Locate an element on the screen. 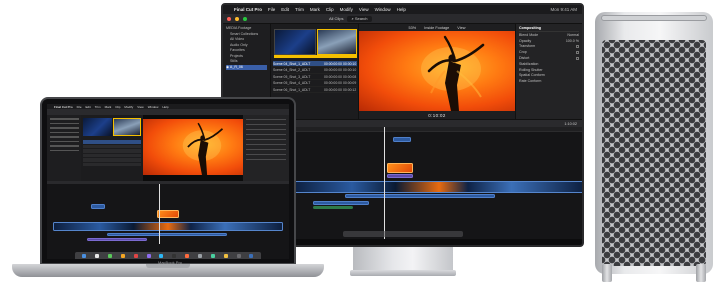 This screenshot has height=300, width=720. laptop-inspector is located at coordinates (266, 148).